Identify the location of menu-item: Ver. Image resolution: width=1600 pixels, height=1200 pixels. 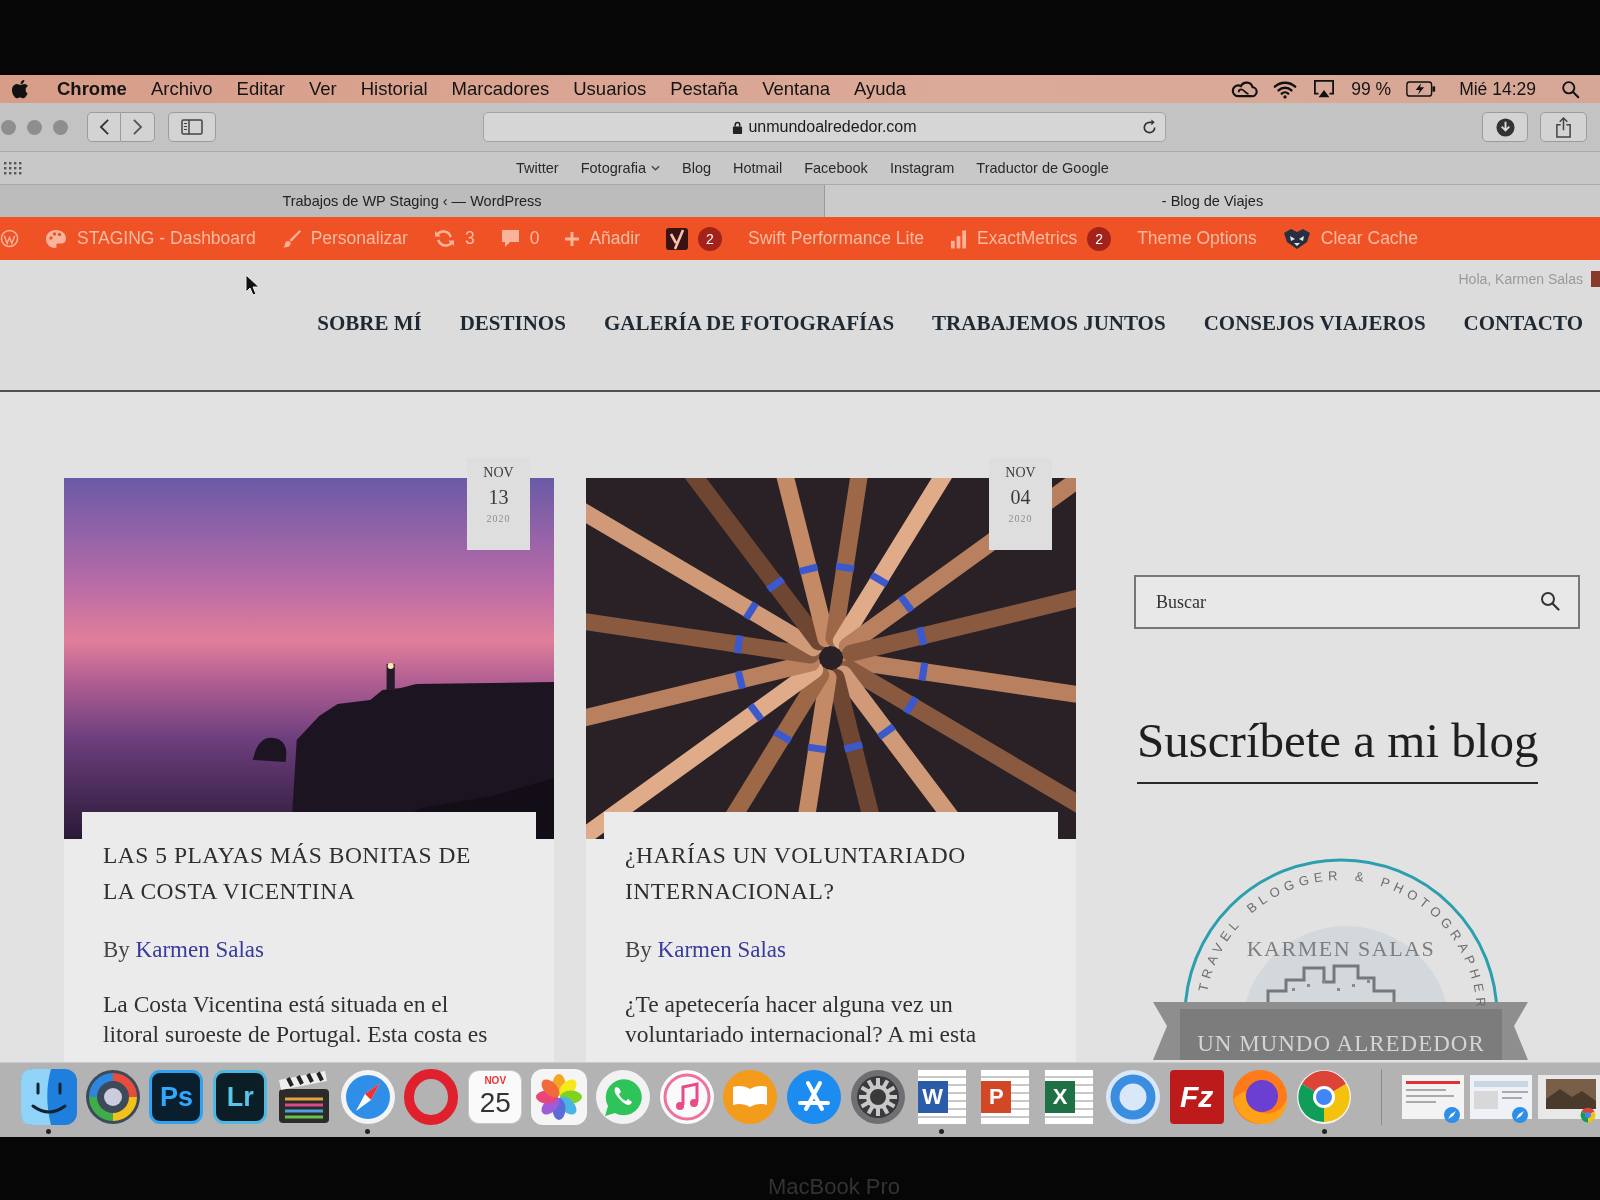
(322, 89).